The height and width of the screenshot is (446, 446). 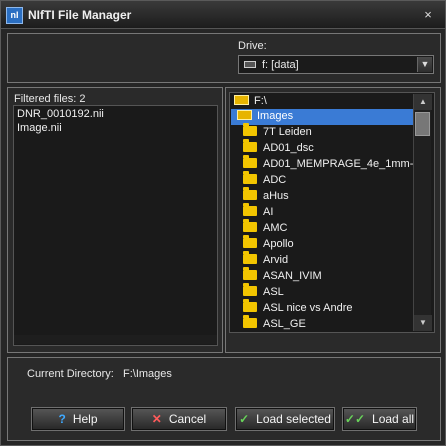 What do you see at coordinates (273, 292) in the screenshot?
I see `folder-label: ASL` at bounding box center [273, 292].